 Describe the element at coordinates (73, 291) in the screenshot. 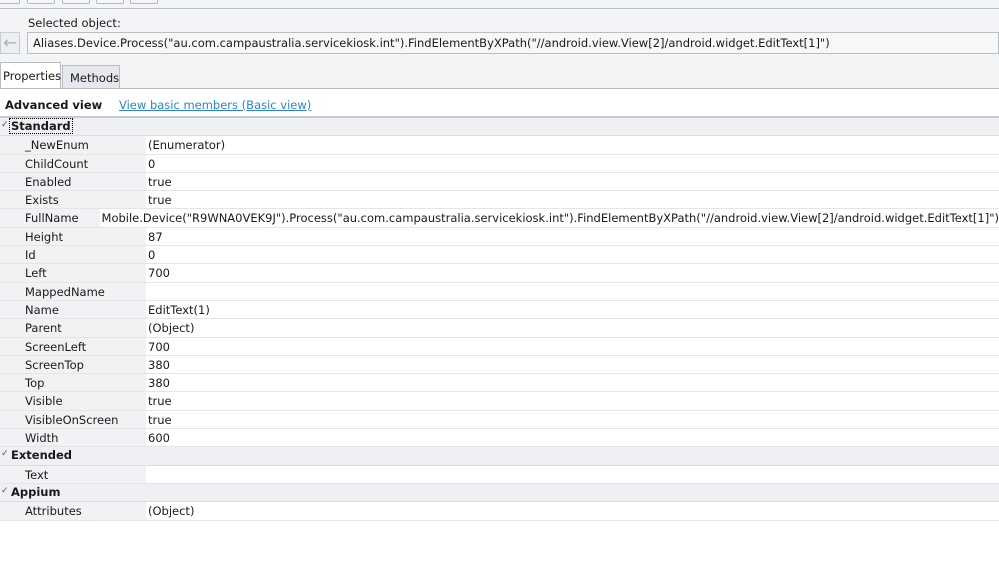

I see `property-name: MappedName` at that location.